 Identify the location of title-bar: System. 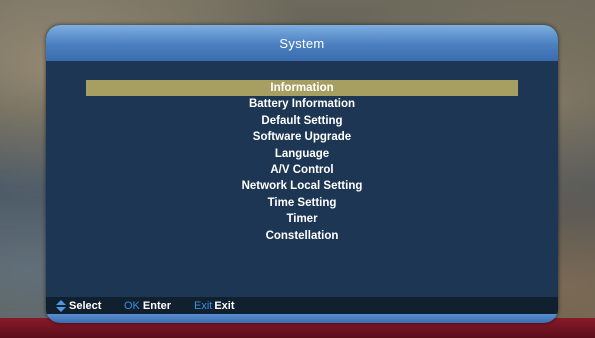
(302, 43).